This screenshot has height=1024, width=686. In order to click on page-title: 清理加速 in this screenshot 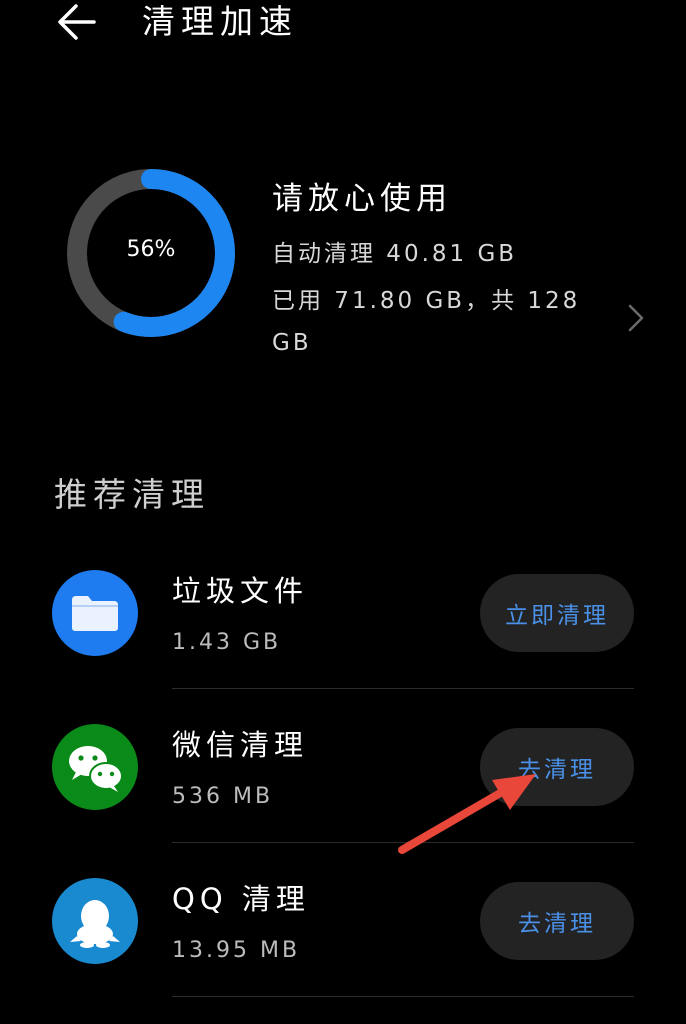, I will do `click(220, 21)`.